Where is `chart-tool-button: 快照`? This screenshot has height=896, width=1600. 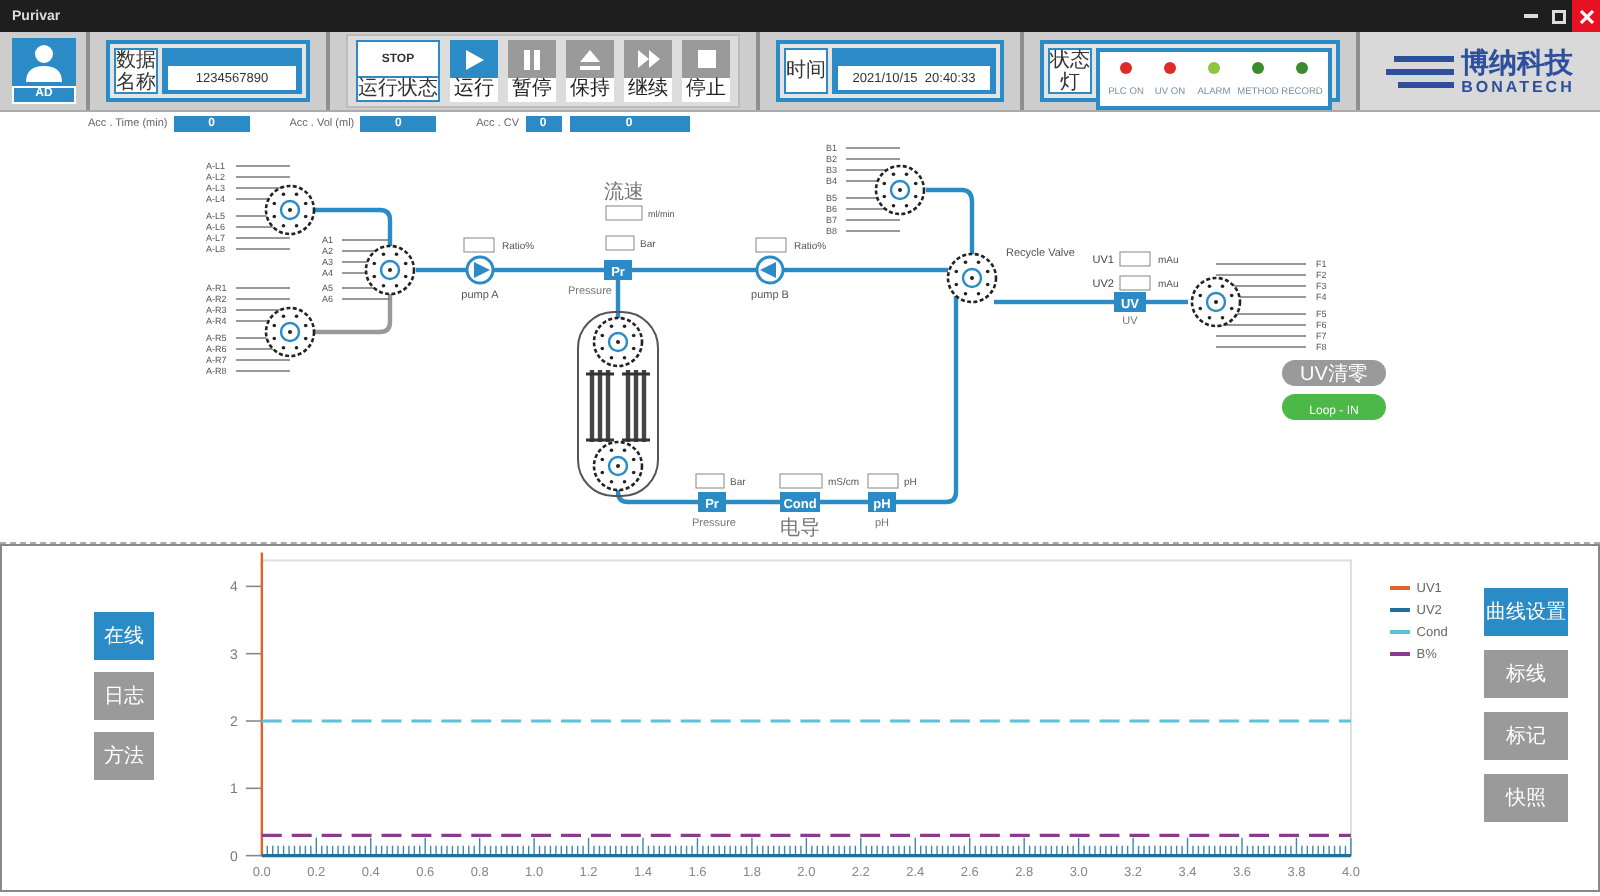 chart-tool-button: 快照 is located at coordinates (1526, 798).